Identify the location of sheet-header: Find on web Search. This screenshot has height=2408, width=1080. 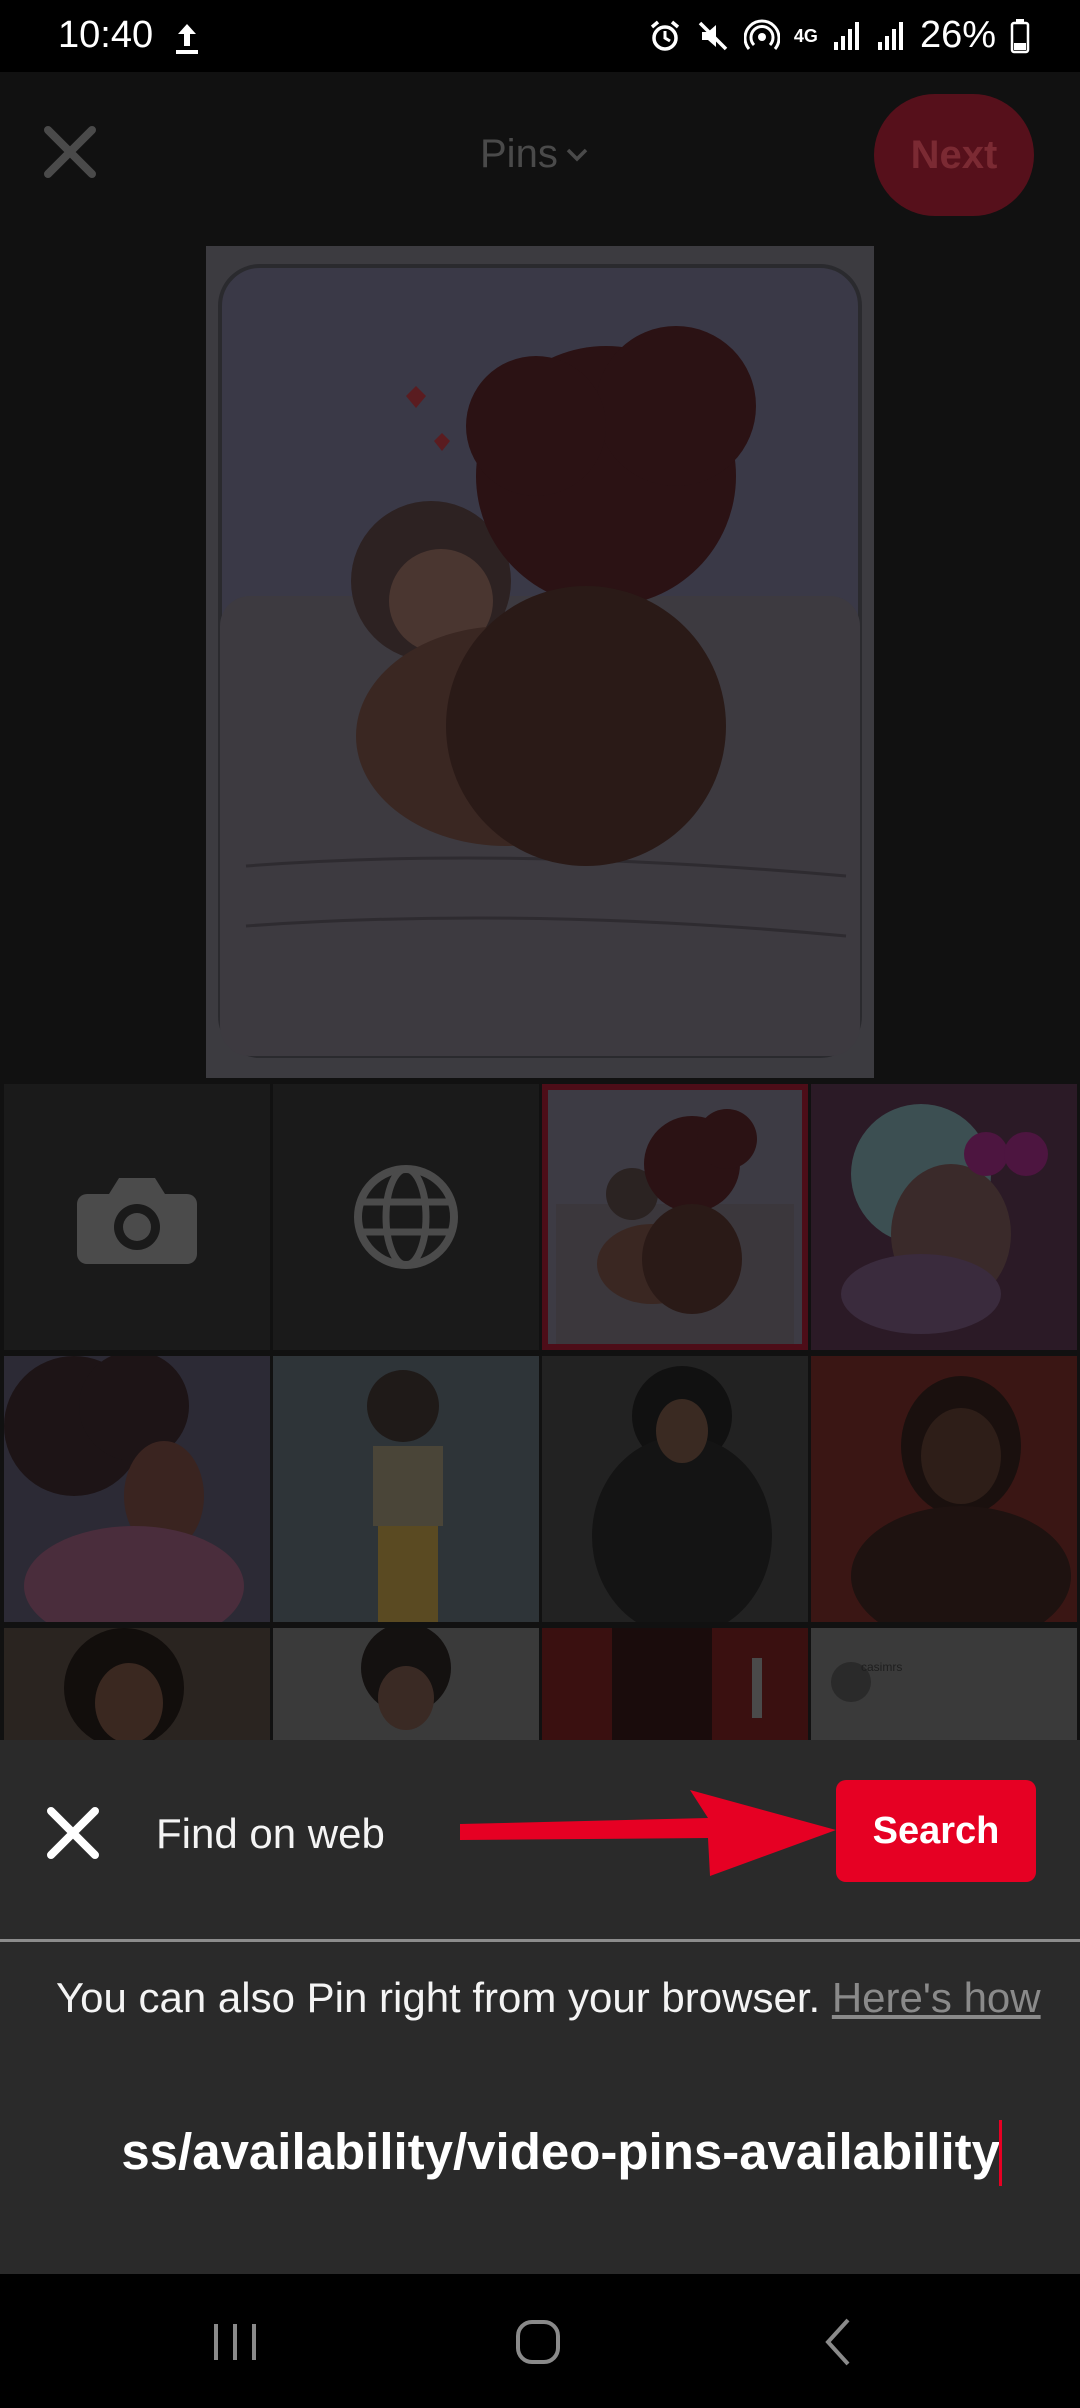
(540, 1841).